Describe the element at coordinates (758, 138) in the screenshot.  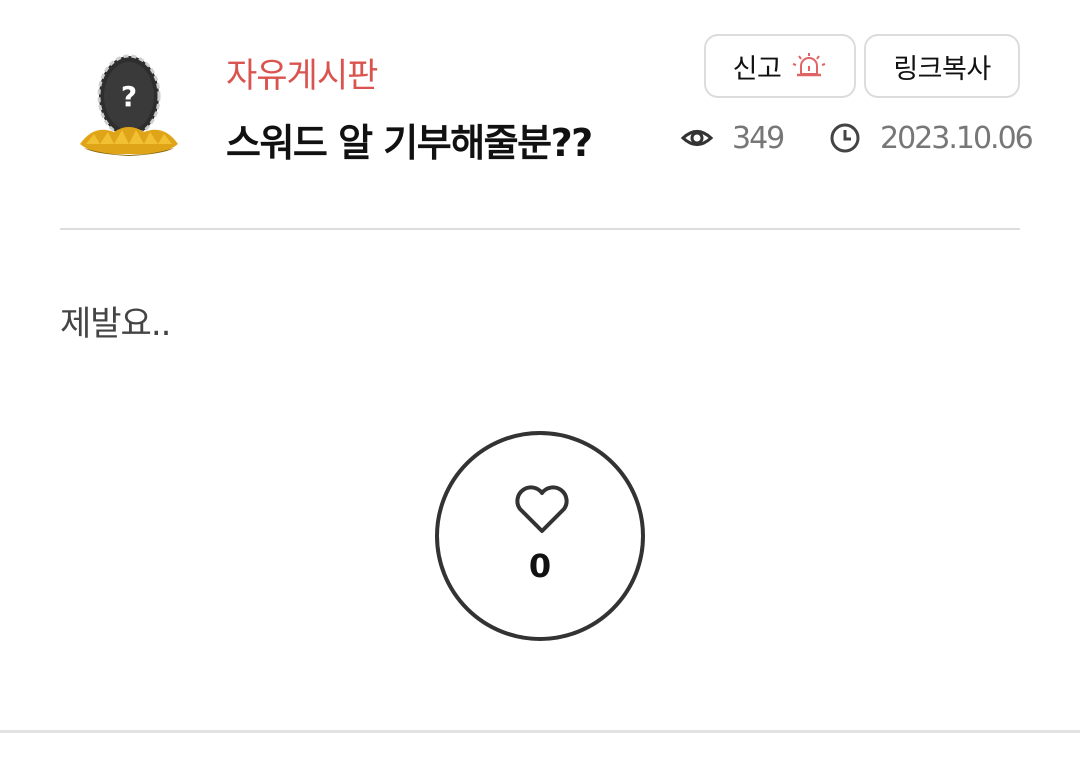
I see `view-count-value: 349` at that location.